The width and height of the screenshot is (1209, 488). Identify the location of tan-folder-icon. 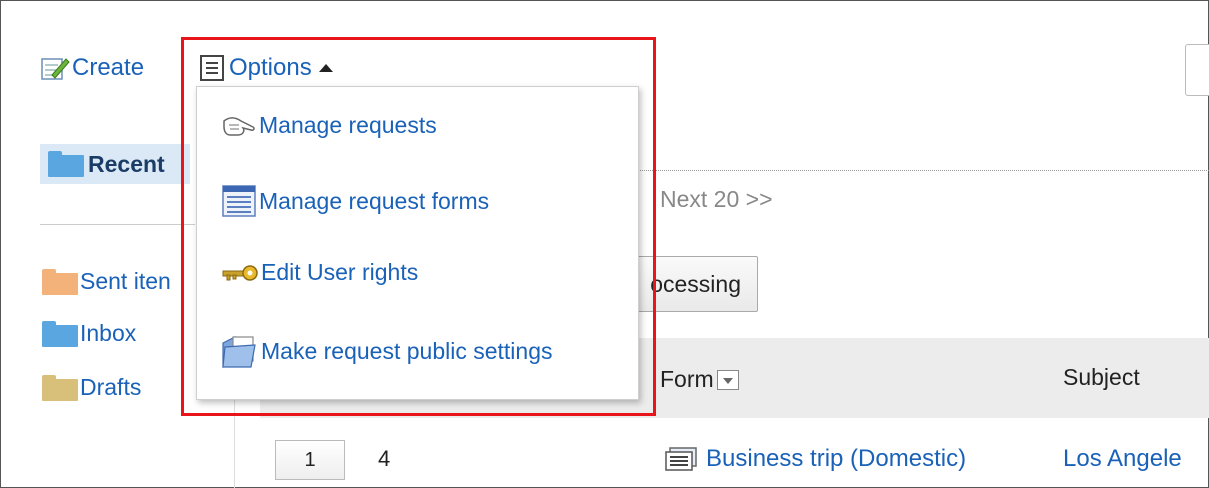
(60, 387).